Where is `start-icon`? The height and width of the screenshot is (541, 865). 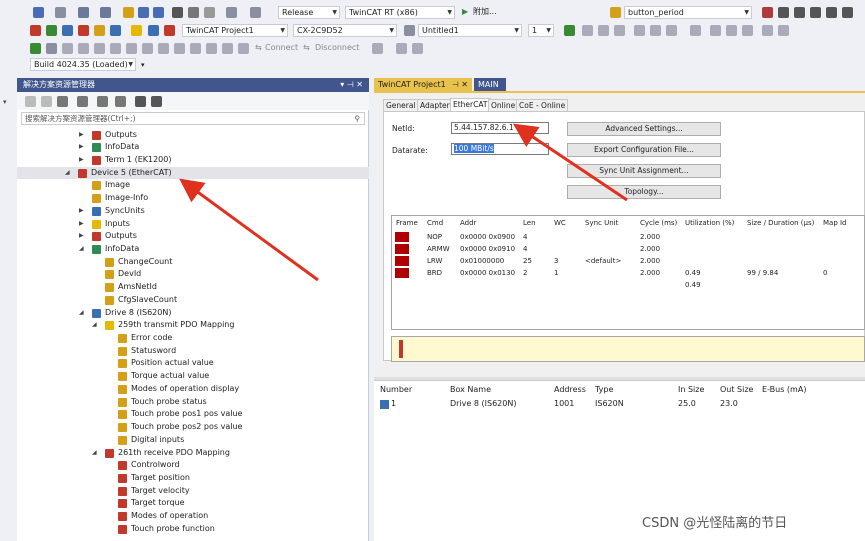
start-icon is located at coordinates (587, 30).